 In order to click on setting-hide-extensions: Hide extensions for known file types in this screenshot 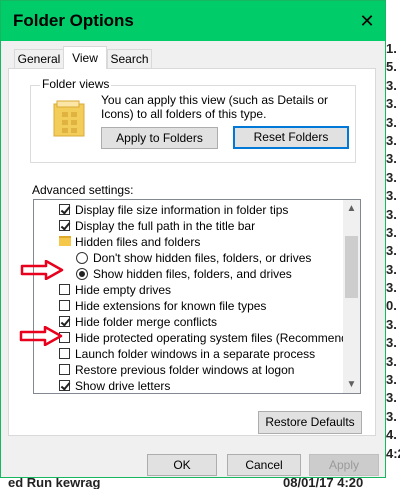, I will do `click(189, 306)`.